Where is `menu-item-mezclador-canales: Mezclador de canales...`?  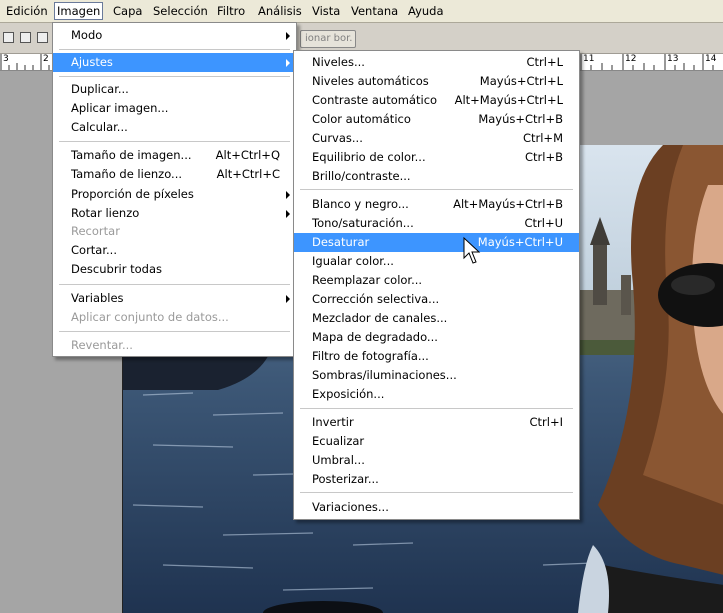
menu-item-mezclador-canales: Mezclador de canales... is located at coordinates (436, 318).